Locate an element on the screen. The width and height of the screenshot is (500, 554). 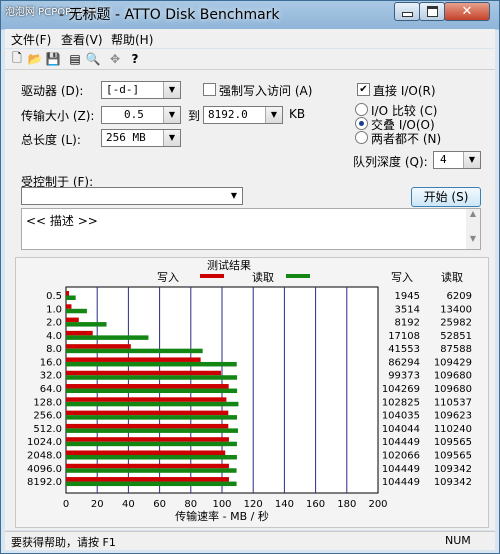
description-field: << 描述 >> ▲ ▼ is located at coordinates (251, 229).